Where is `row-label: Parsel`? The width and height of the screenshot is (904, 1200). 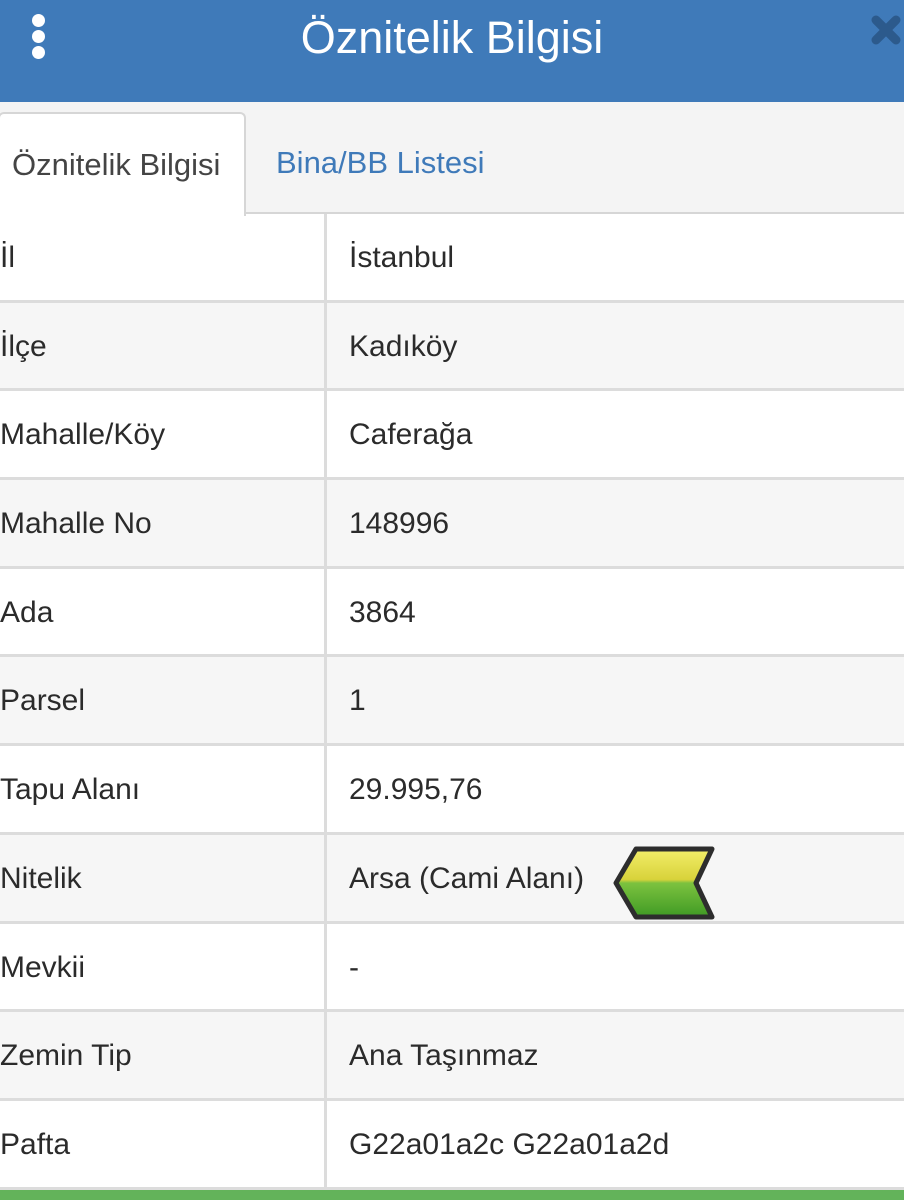 row-label: Parsel is located at coordinates (163, 700).